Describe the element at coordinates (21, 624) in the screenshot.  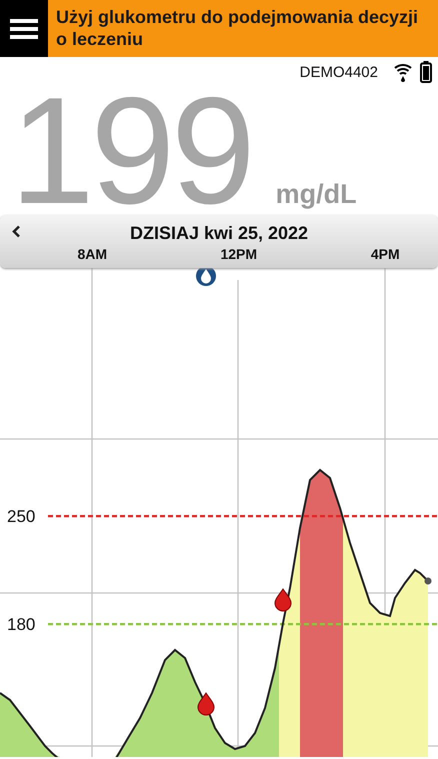
I see `threshold-label: 180` at that location.